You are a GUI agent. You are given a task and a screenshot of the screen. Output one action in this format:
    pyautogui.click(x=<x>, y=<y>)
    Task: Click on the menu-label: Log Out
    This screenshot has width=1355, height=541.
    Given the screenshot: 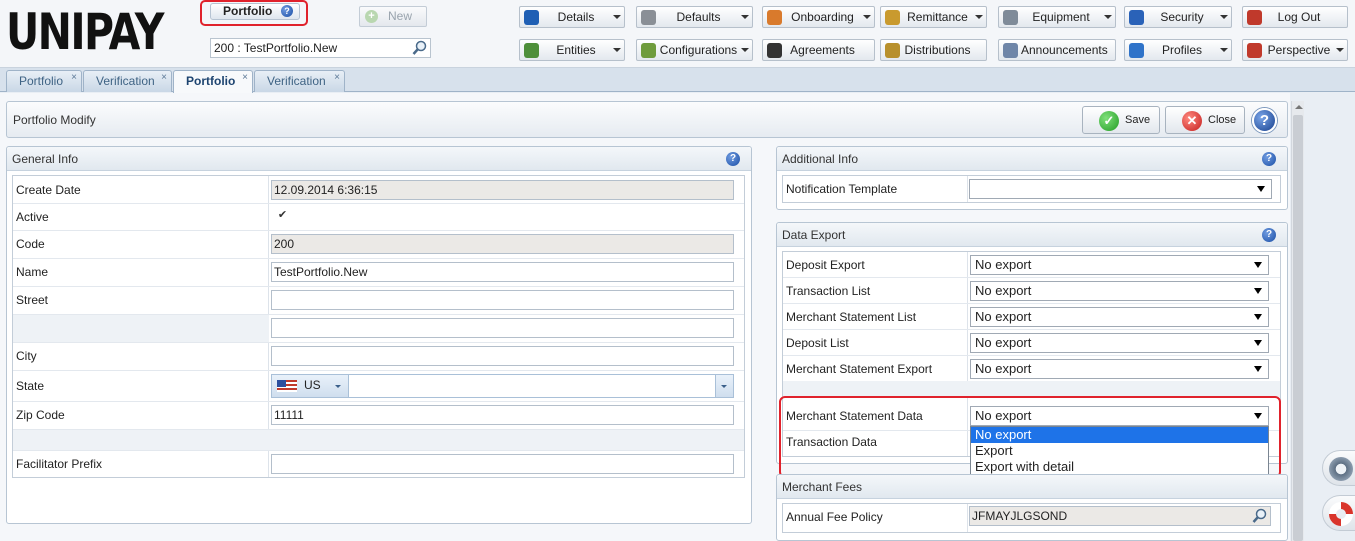 What is the action you would take?
    pyautogui.click(x=1299, y=17)
    